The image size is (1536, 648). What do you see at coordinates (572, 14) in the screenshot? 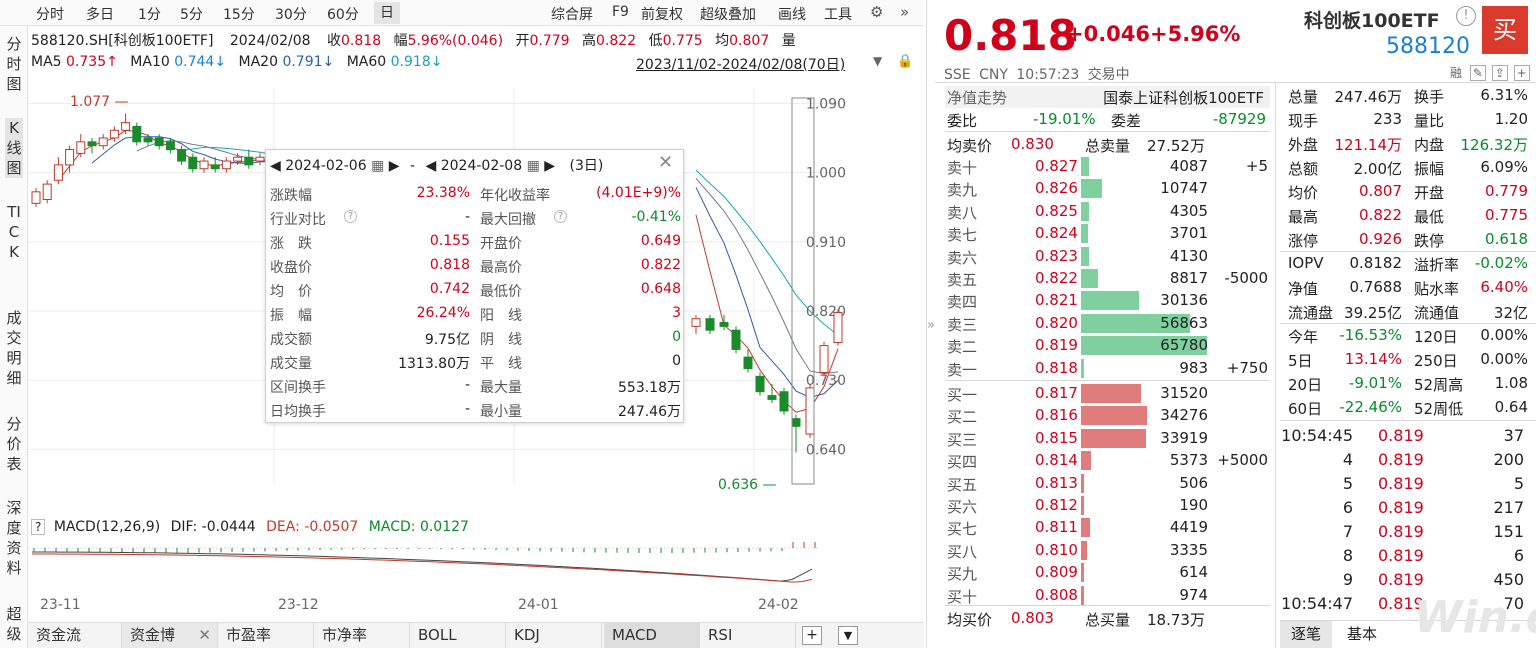
I see `toolbar-composite: 综合屏` at bounding box center [572, 14].